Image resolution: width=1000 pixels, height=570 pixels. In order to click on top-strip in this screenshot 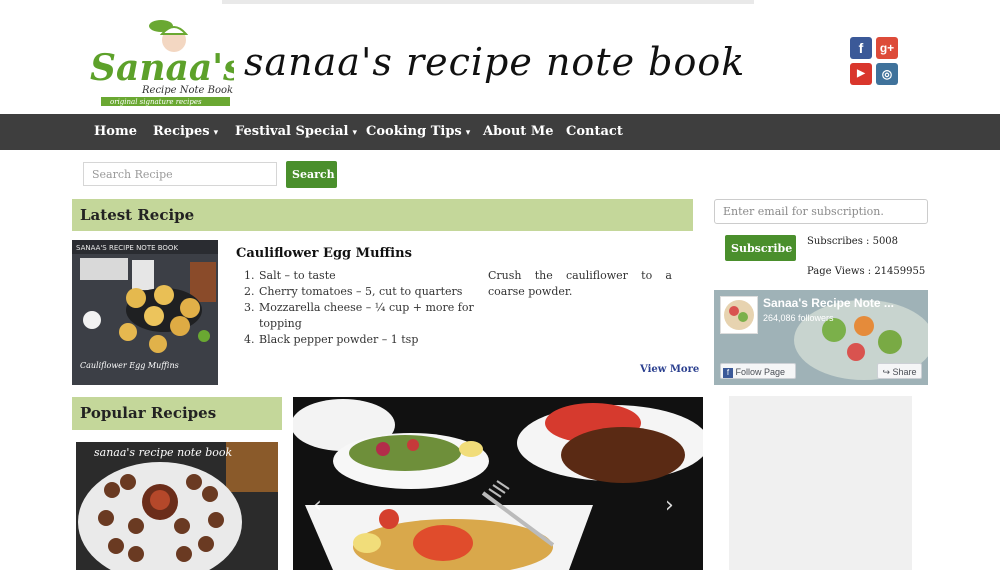, I will do `click(488, 2)`.